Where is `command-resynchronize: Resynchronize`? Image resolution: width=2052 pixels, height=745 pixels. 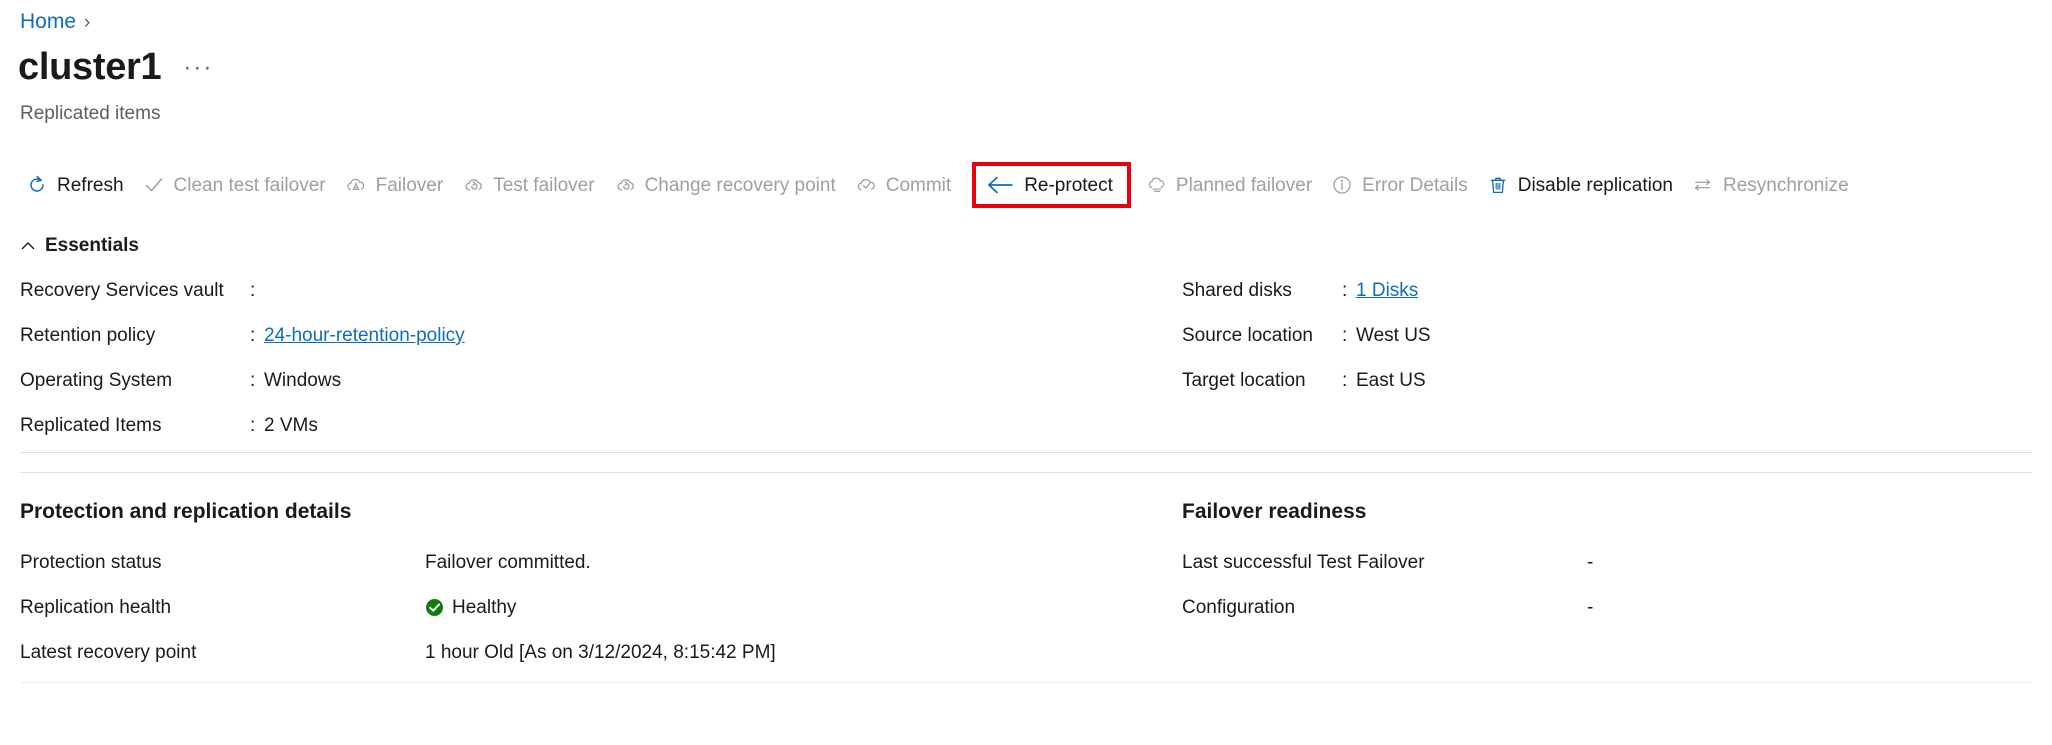
command-resynchronize: Resynchronize is located at coordinates (1774, 185).